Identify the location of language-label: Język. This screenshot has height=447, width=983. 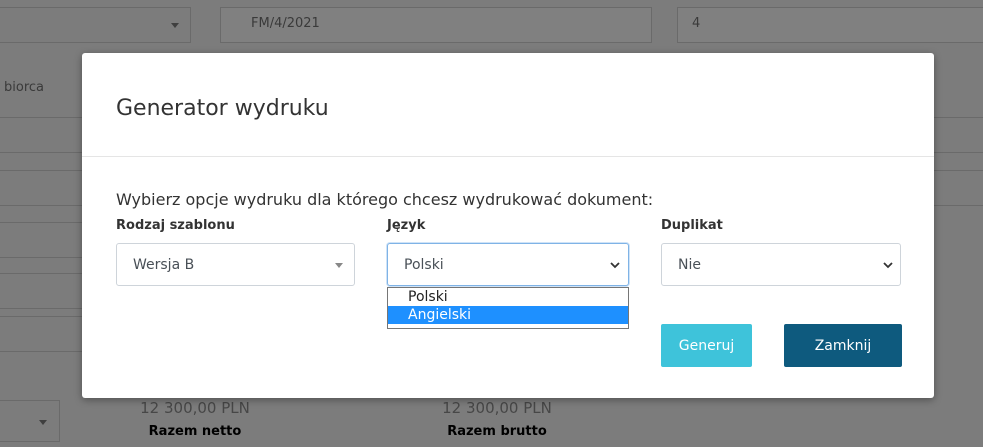
(406, 225).